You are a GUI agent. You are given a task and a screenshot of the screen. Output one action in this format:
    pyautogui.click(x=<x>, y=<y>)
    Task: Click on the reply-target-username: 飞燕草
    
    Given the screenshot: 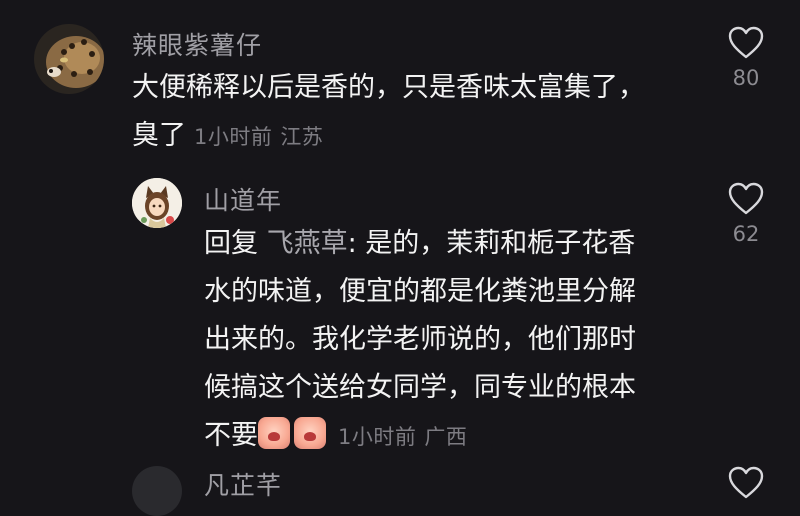 What is the action you would take?
    pyautogui.click(x=307, y=243)
    